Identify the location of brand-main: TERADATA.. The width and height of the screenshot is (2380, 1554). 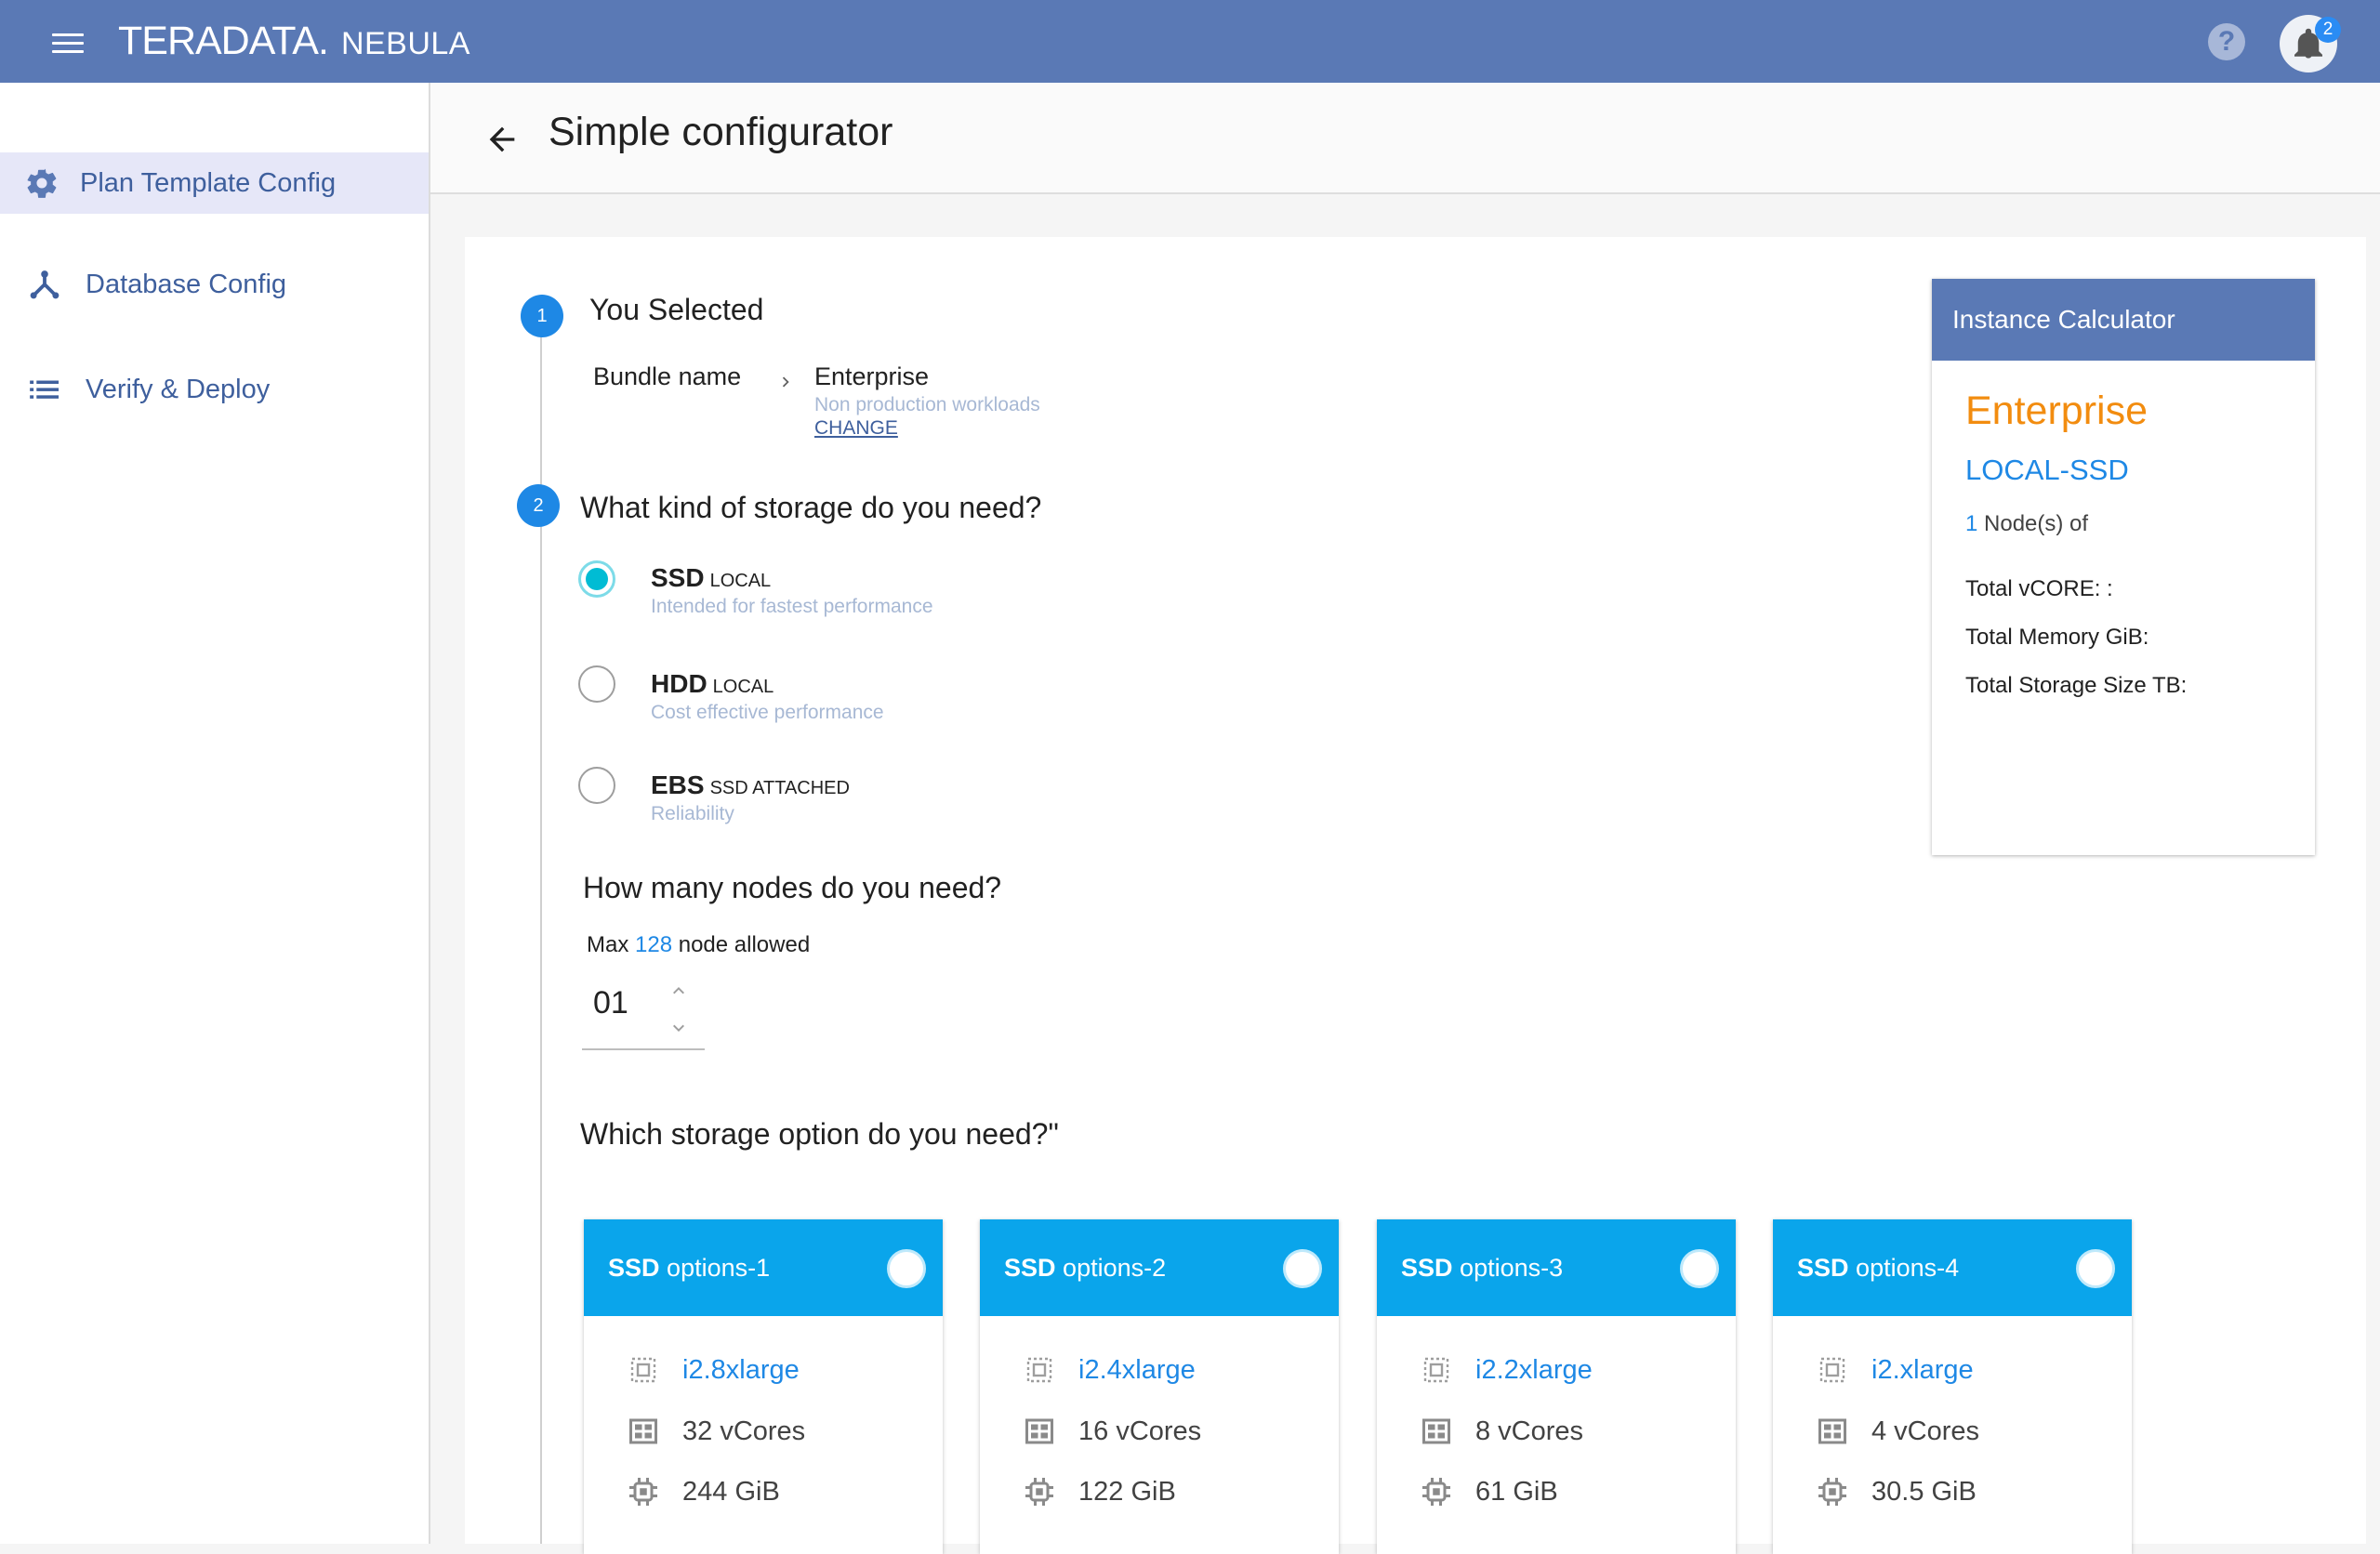
(223, 41).